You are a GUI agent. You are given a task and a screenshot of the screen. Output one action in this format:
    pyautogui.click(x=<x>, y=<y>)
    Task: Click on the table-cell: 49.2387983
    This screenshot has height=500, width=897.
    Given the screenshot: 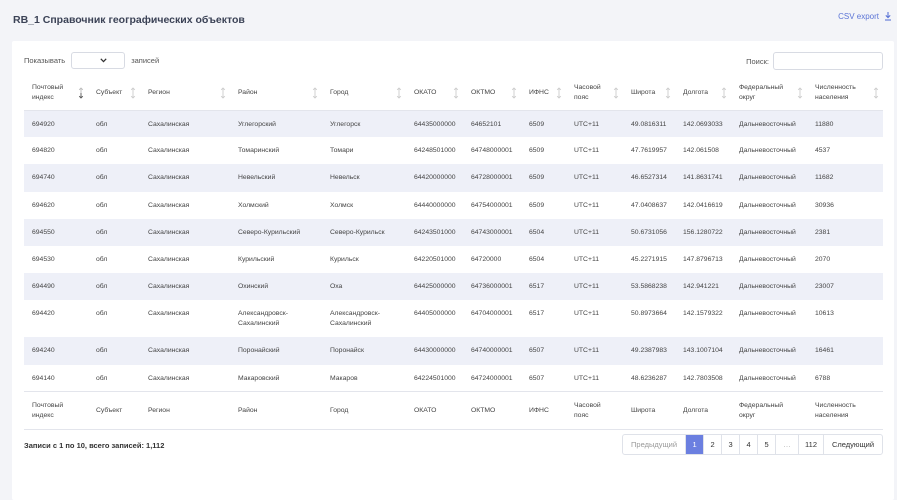 What is the action you would take?
    pyautogui.click(x=649, y=351)
    